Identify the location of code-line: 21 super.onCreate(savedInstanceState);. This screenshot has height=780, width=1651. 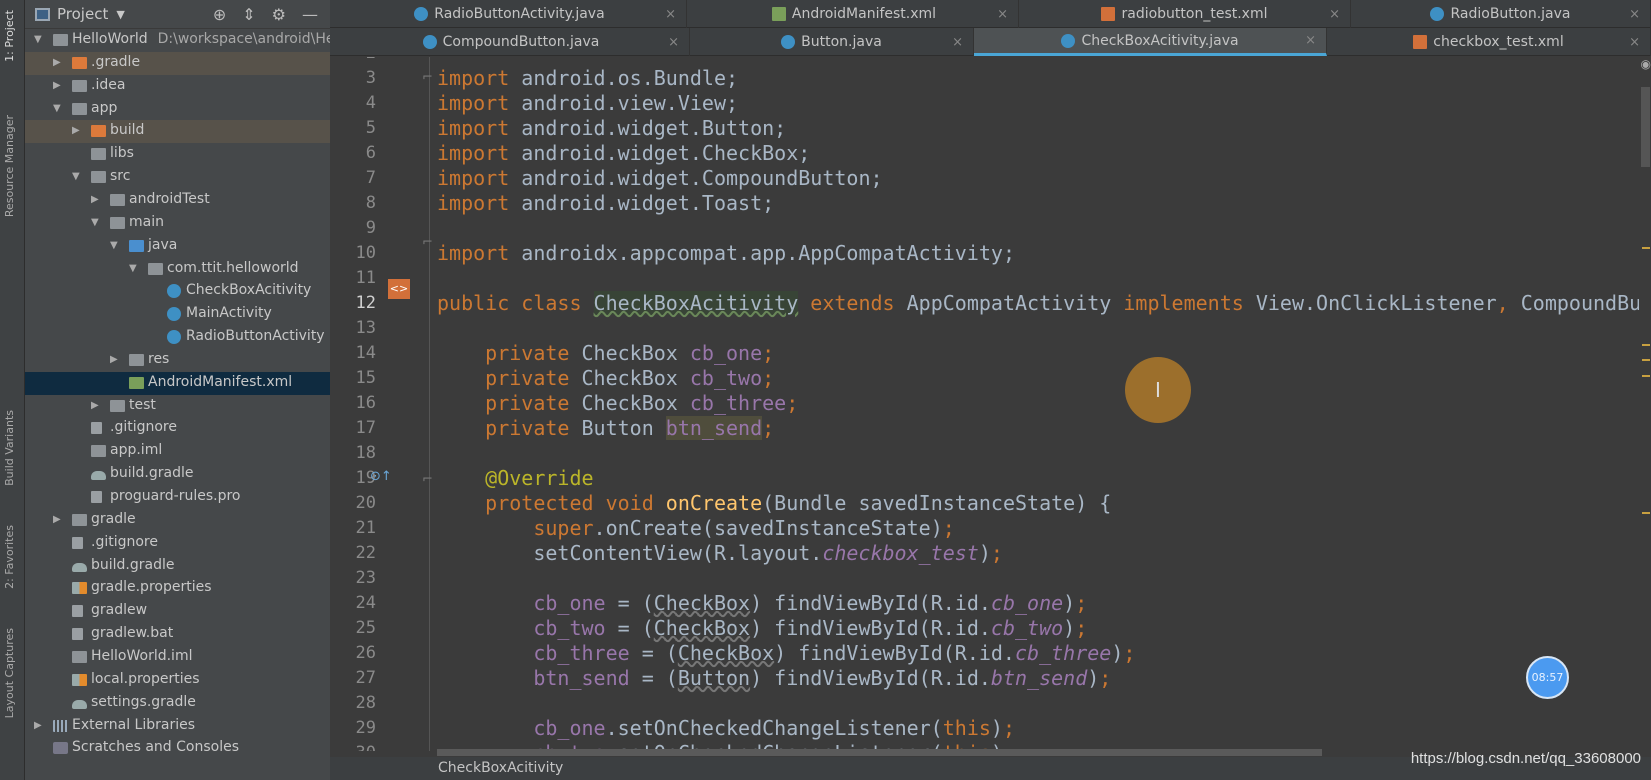
(990, 528).